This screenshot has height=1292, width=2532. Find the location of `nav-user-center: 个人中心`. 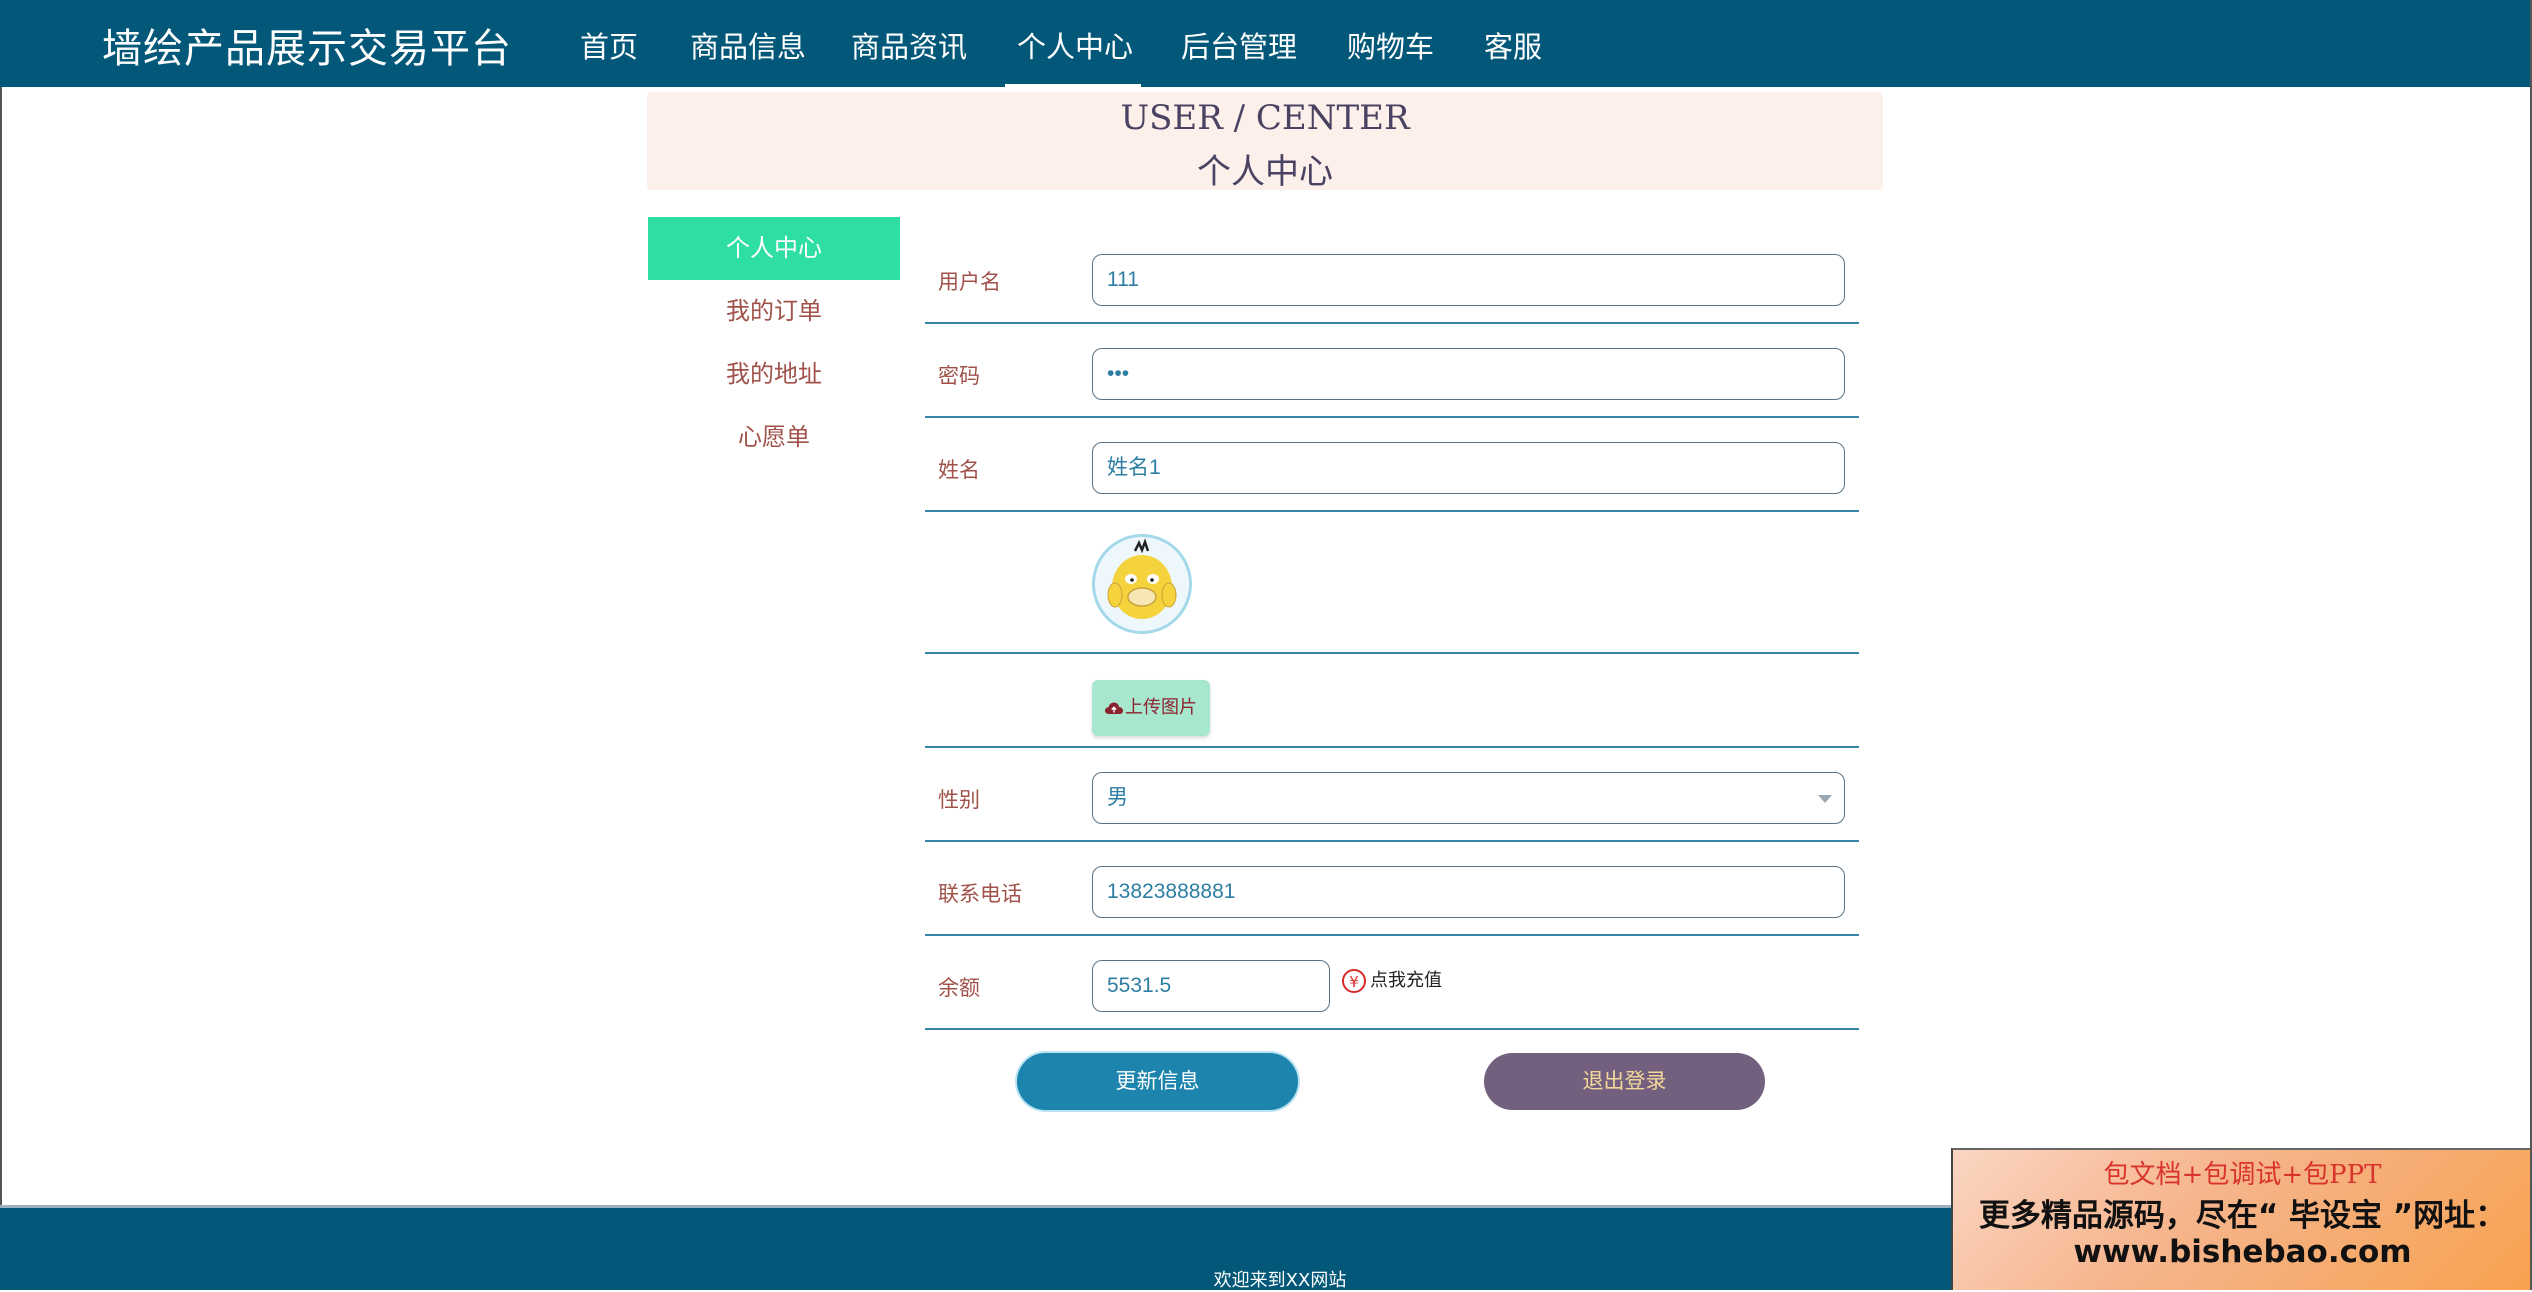

nav-user-center: 个人中心 is located at coordinates (1075, 44).